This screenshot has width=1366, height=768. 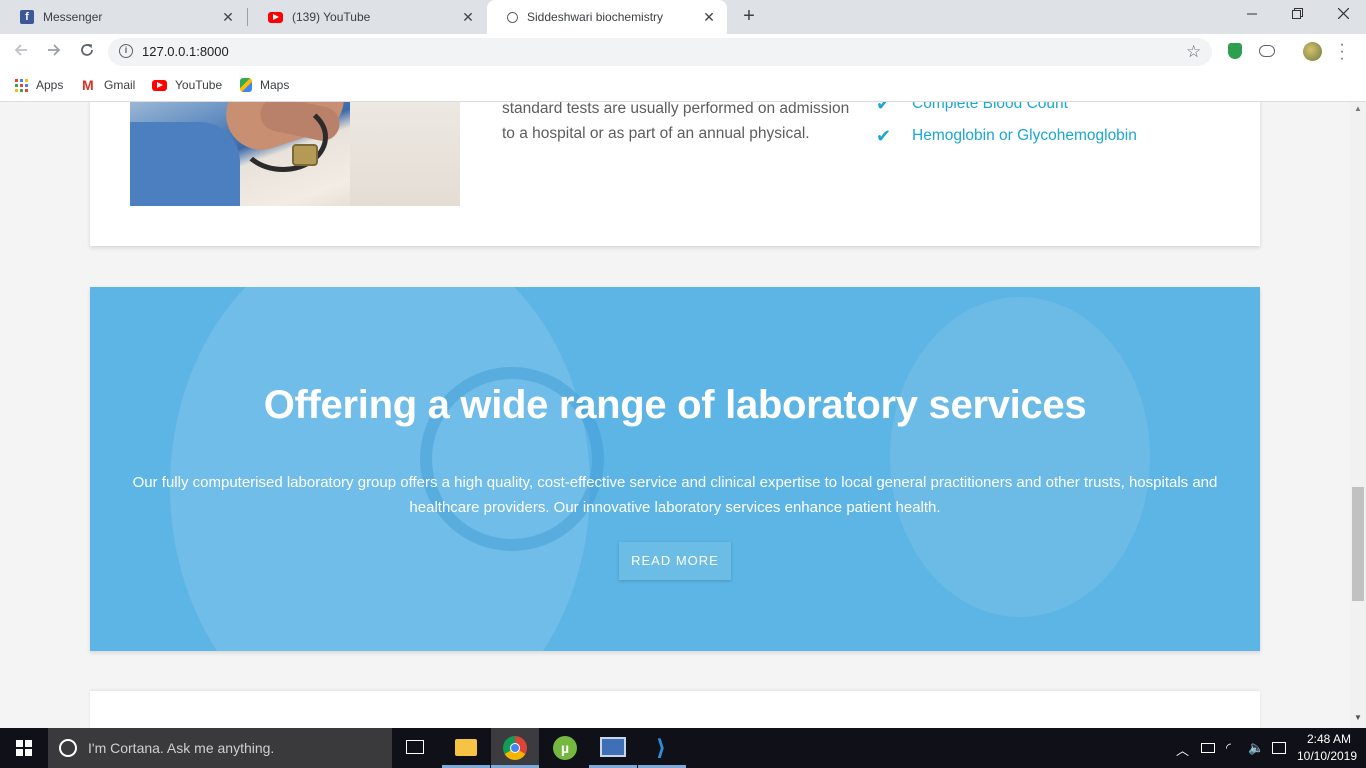 I want to click on scroll-down-arrow-icon: ▼, so click(x=1358, y=717).